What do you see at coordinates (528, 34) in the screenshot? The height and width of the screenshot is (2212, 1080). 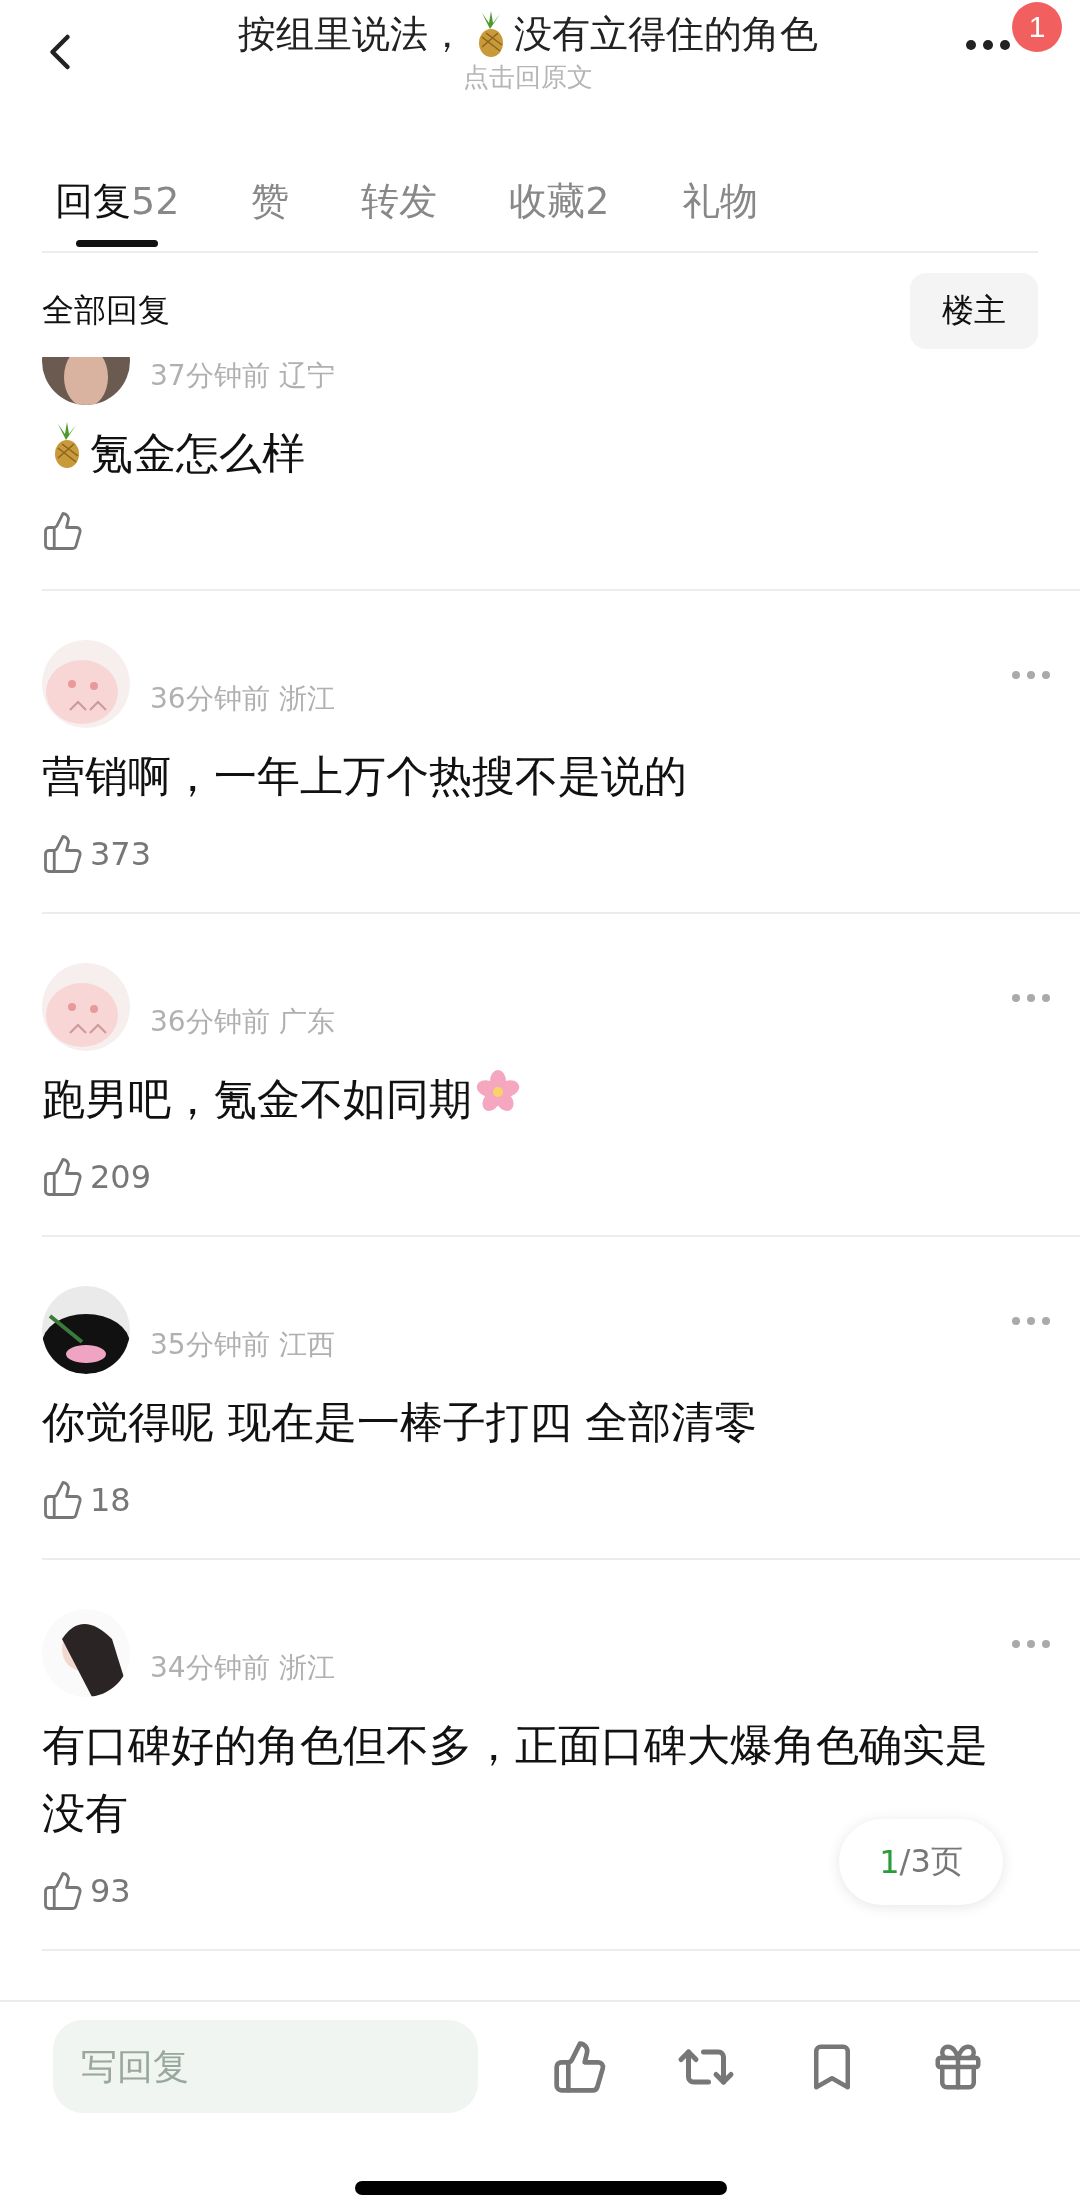 I see `post-title: 按组里说法， 没有立得住的角色` at bounding box center [528, 34].